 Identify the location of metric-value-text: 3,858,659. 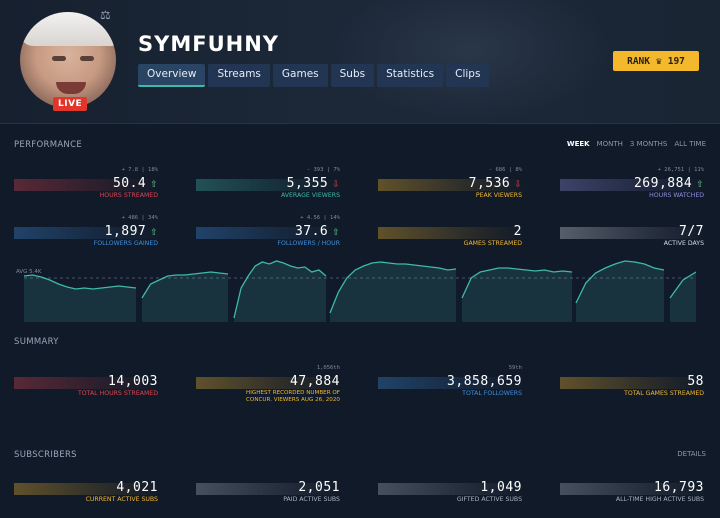
(484, 381).